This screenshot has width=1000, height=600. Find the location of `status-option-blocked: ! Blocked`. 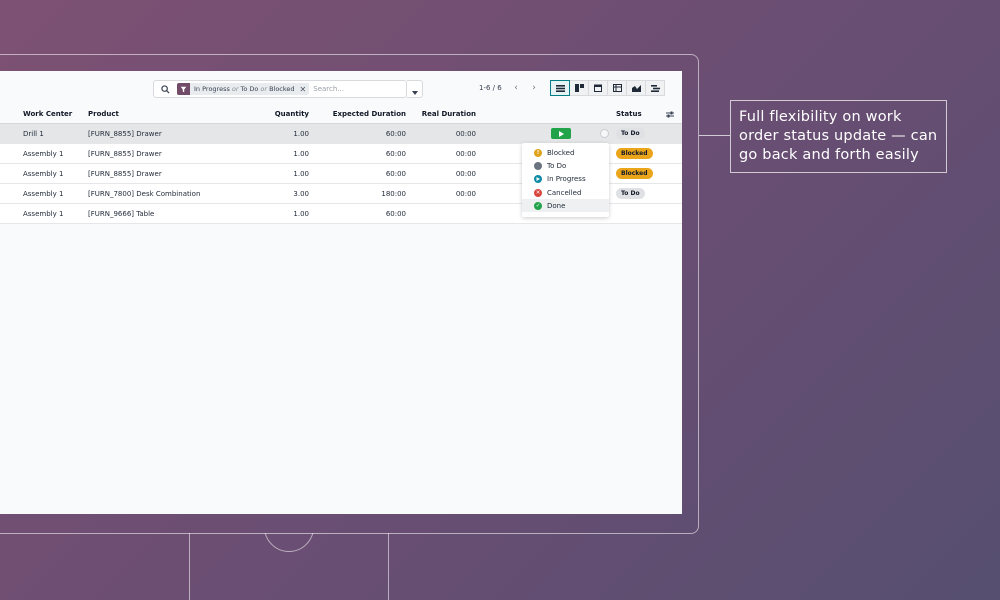

status-option-blocked: ! Blocked is located at coordinates (565, 152).